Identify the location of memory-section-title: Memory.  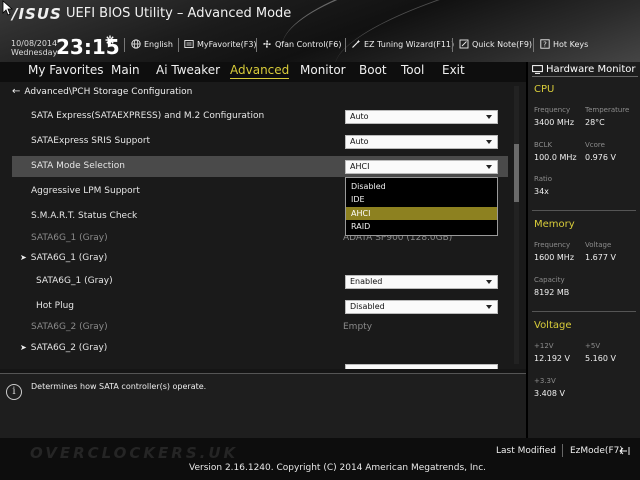
(554, 224).